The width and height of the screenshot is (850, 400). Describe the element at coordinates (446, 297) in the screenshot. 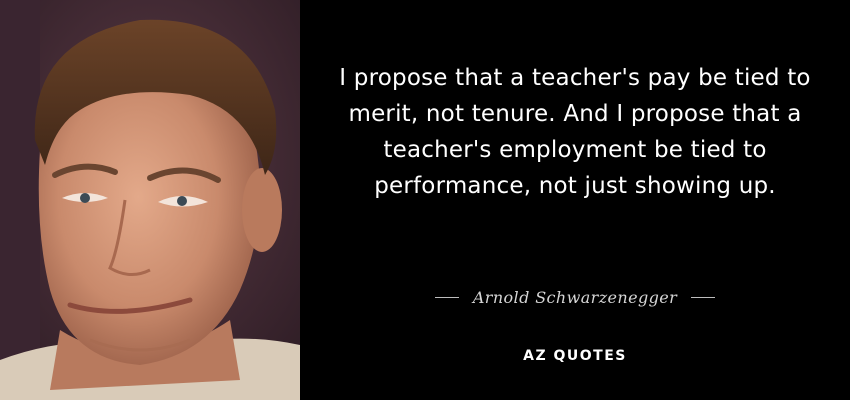

I see `left-divider` at that location.